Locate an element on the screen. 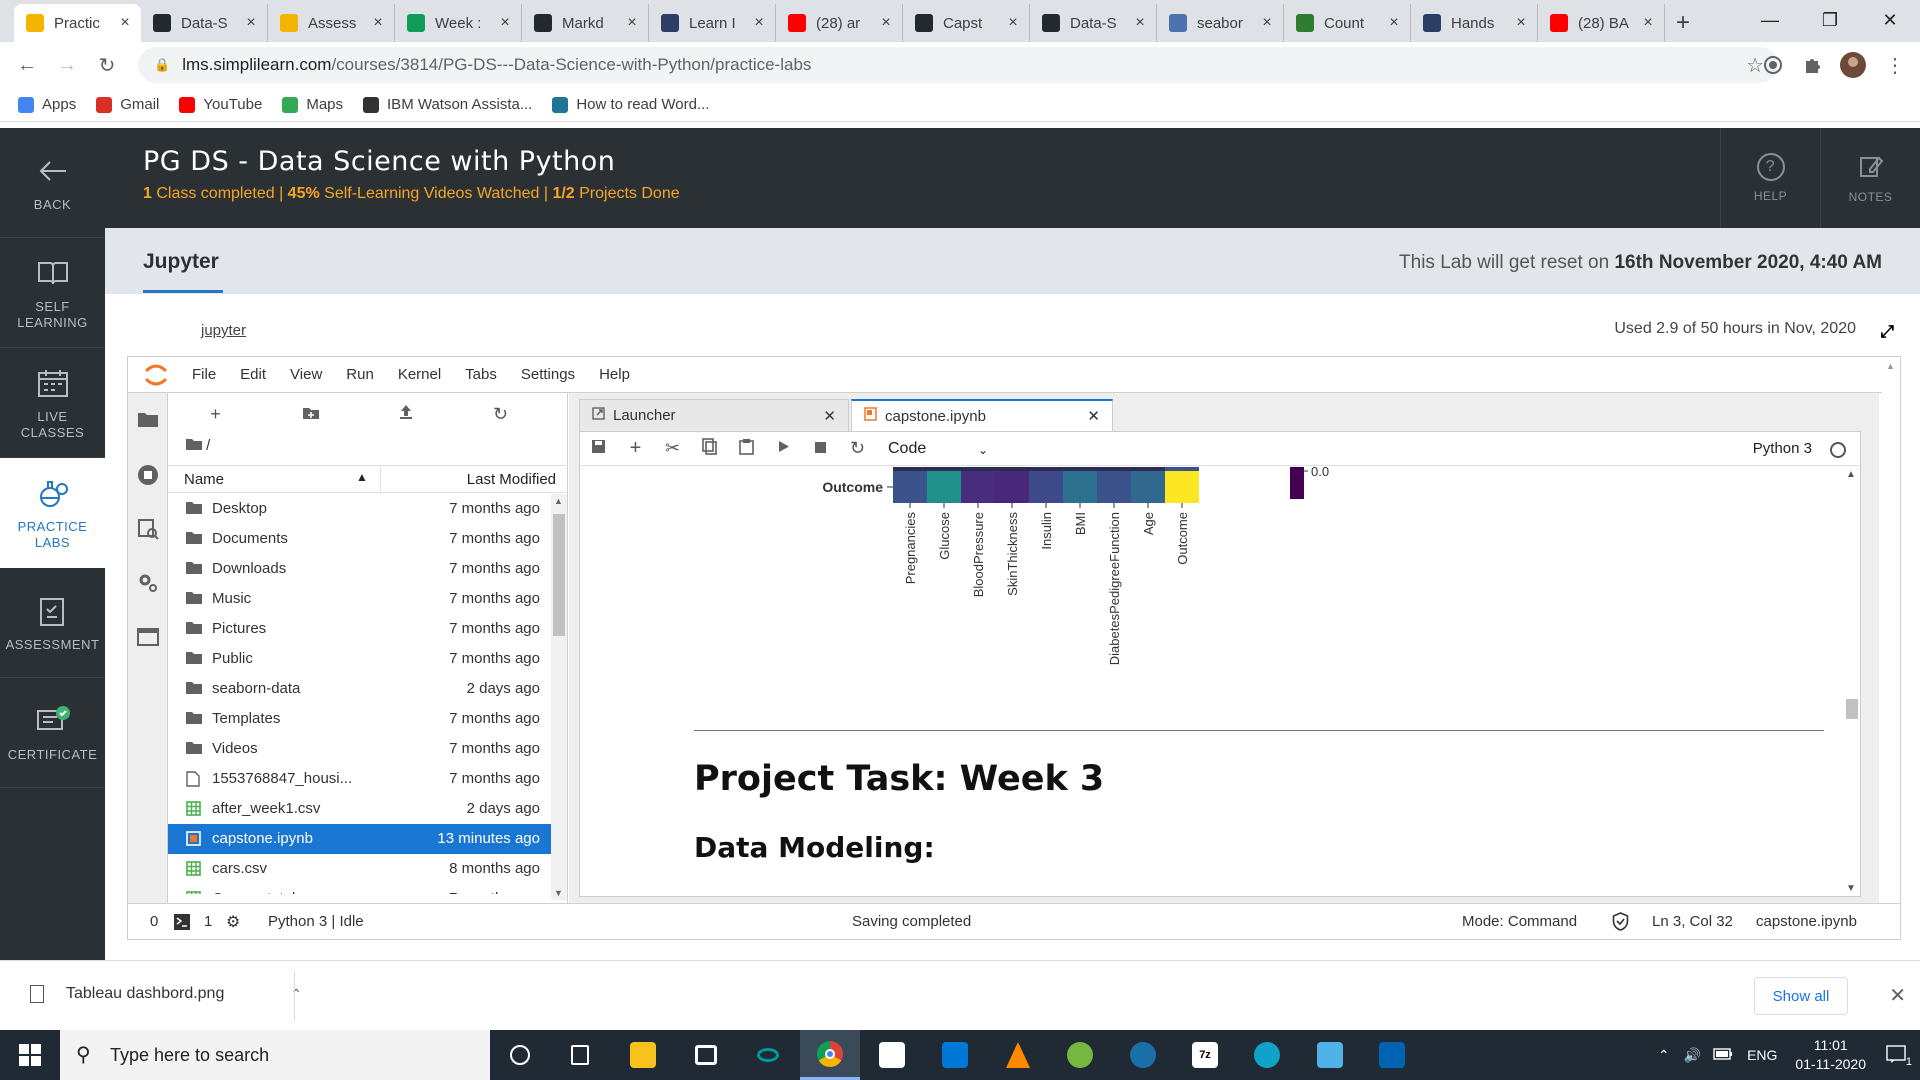 This screenshot has height=1080, width=1920. command-palette-icon is located at coordinates (148, 529).